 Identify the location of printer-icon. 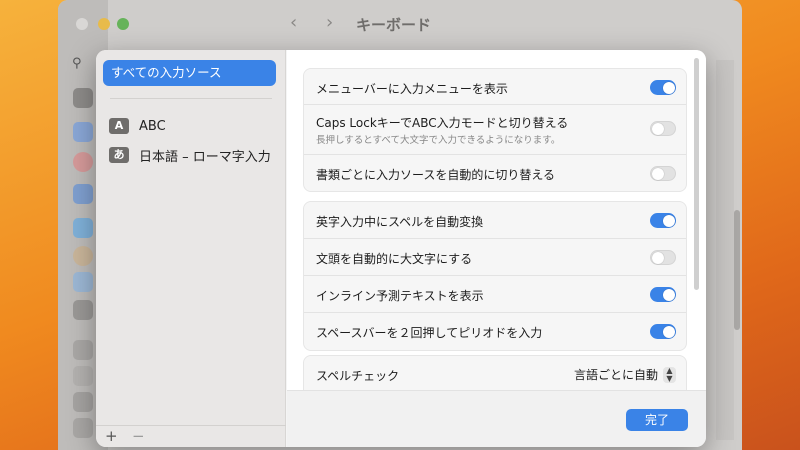
(83, 428).